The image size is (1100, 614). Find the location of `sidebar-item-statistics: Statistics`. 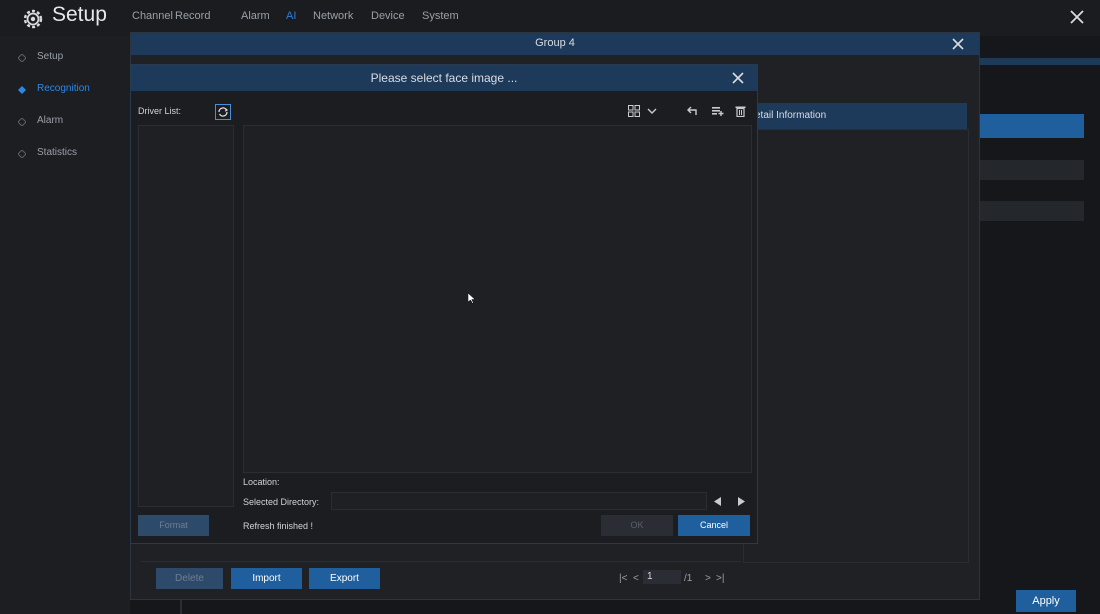

sidebar-item-statistics: Statistics is located at coordinates (65, 154).